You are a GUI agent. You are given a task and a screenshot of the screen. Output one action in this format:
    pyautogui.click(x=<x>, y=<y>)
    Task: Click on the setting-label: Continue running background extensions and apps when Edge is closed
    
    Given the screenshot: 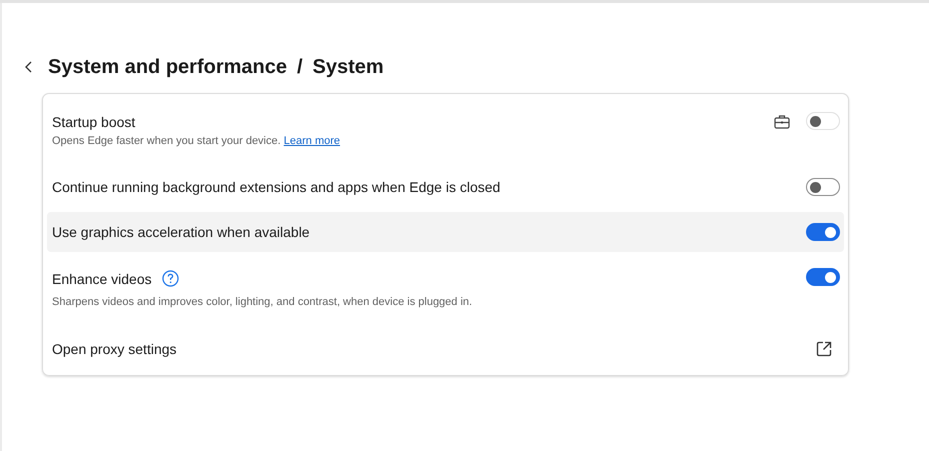 What is the action you would take?
    pyautogui.click(x=276, y=187)
    